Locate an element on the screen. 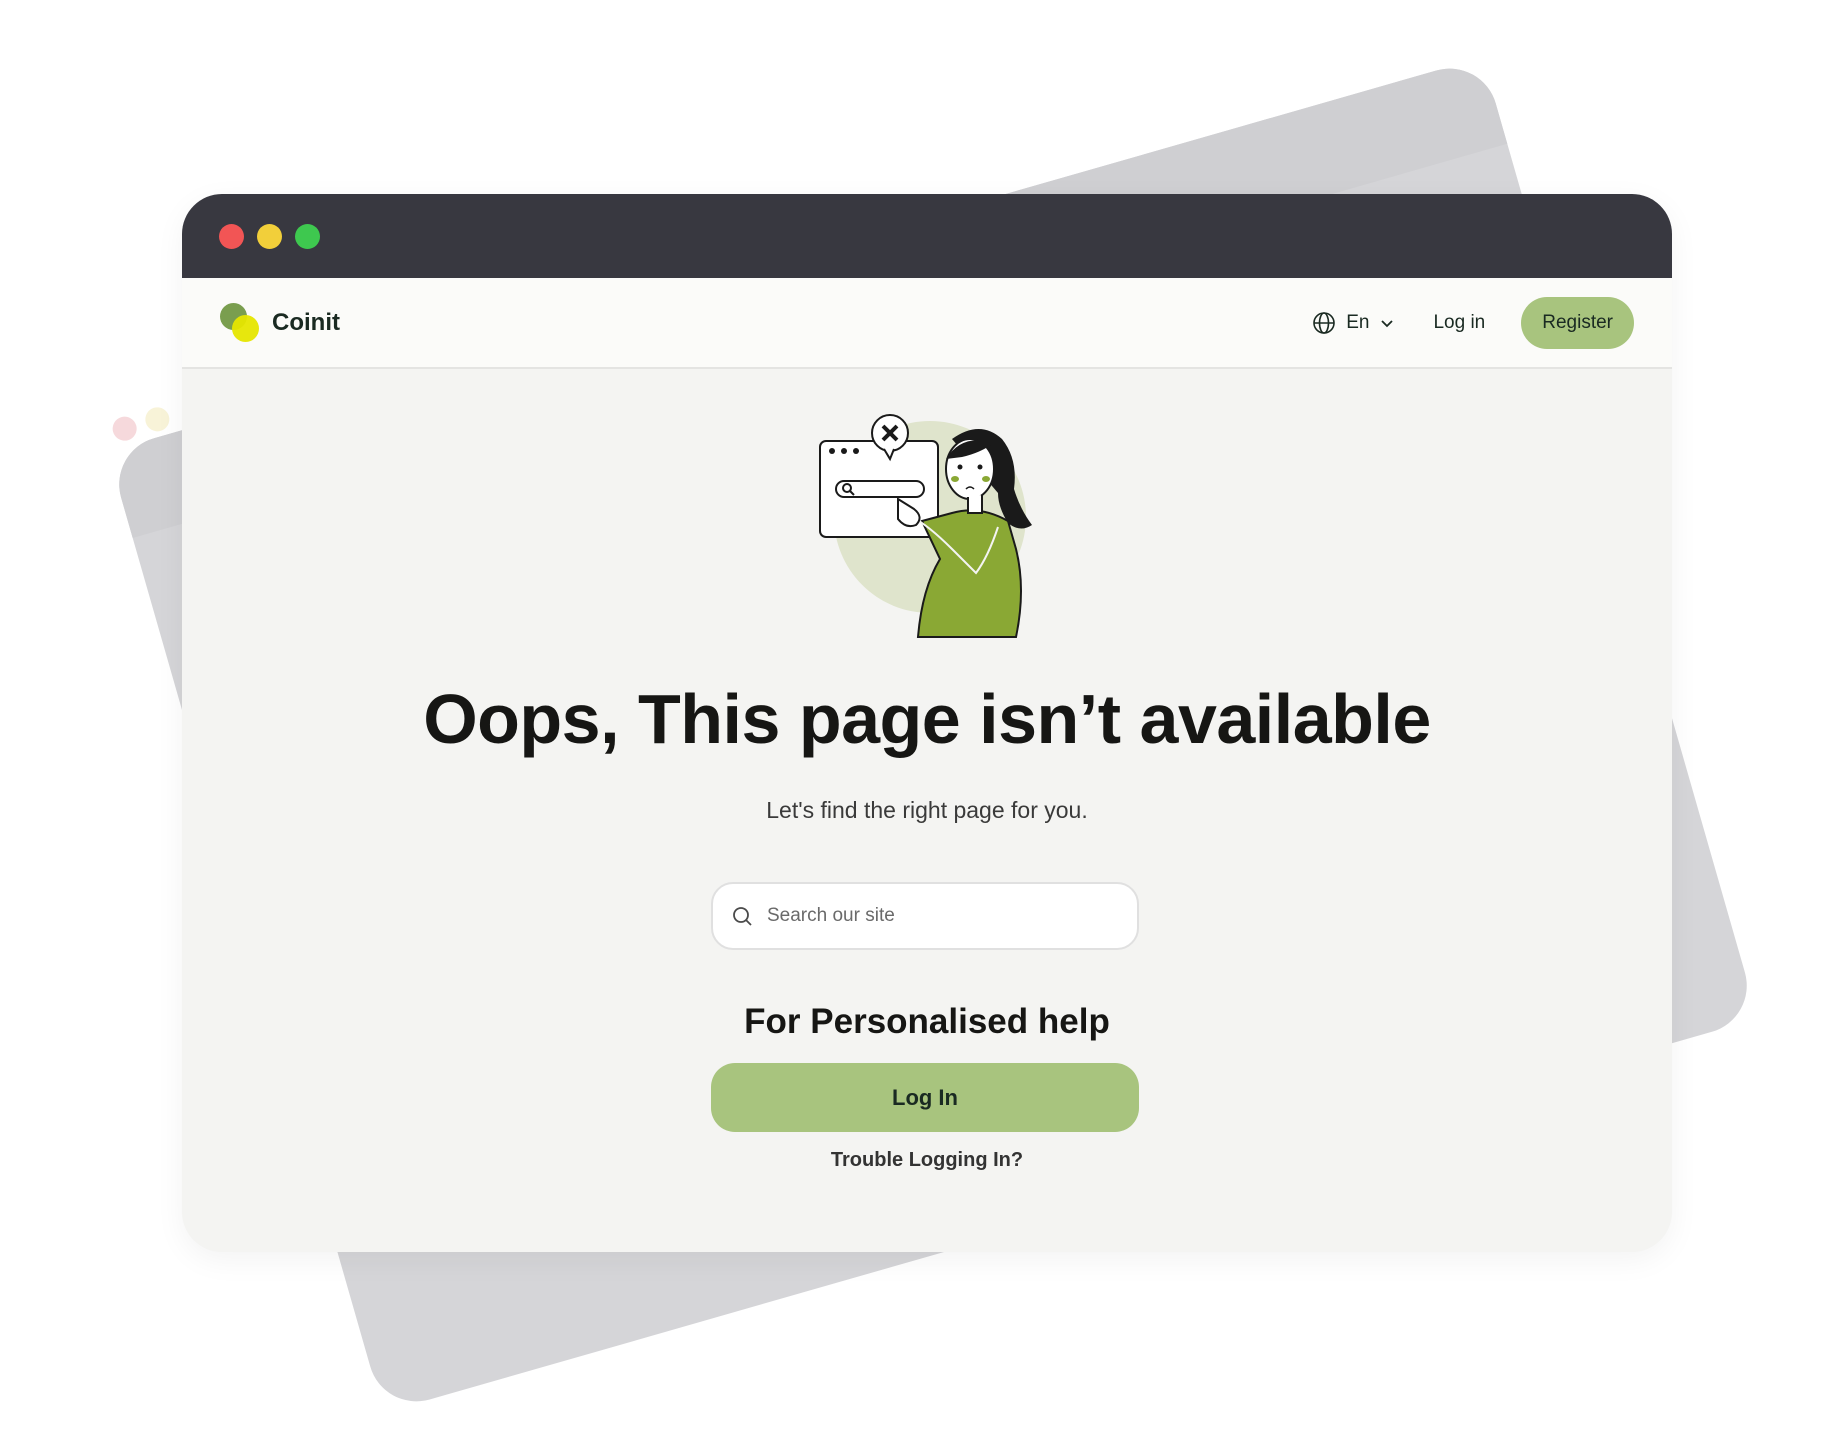 The image size is (1841, 1440). help-section-title: For Personalised help is located at coordinates (927, 1021).